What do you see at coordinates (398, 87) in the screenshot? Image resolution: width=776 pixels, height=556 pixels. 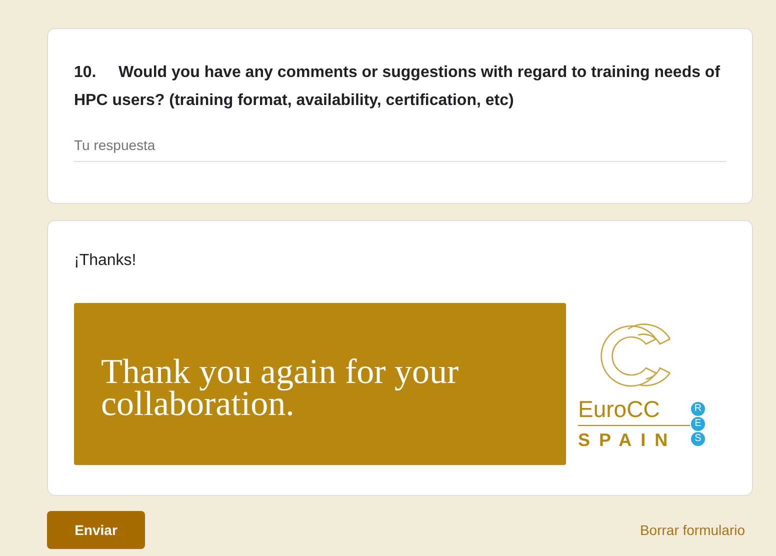 I see `question-text: 10. Would you have any comments or suggestions with regard to training needs of HPC users? (training format, availability, certification, etc)` at bounding box center [398, 87].